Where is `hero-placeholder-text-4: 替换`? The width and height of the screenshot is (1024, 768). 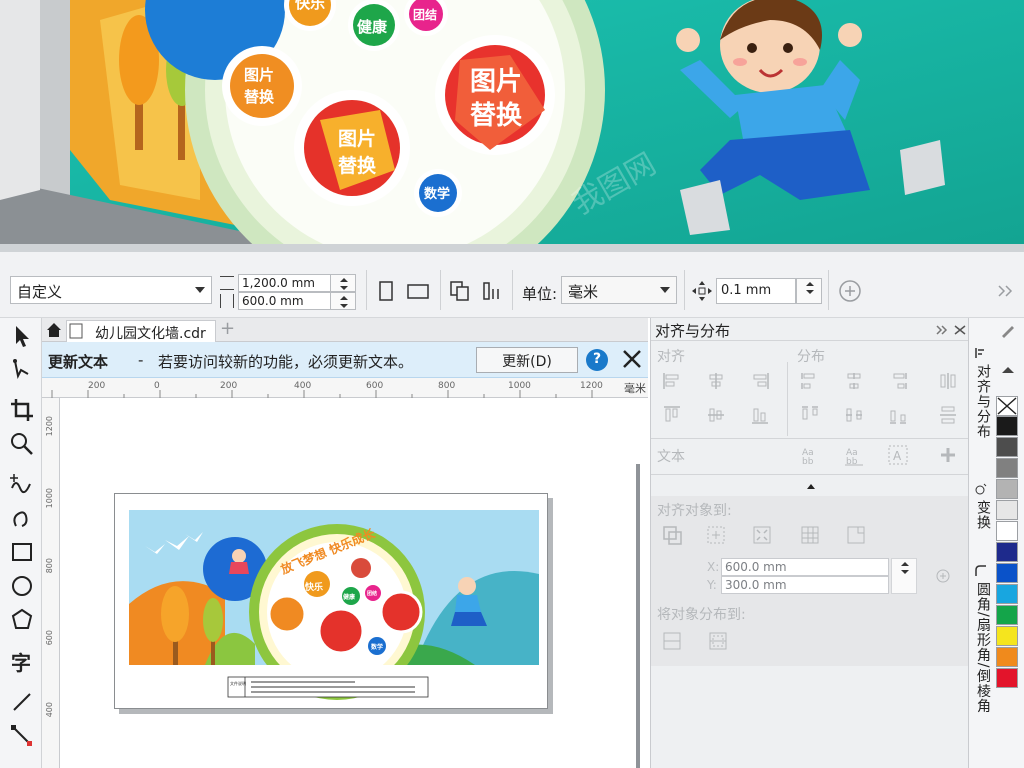 hero-placeholder-text-4: 替换 is located at coordinates (357, 165).